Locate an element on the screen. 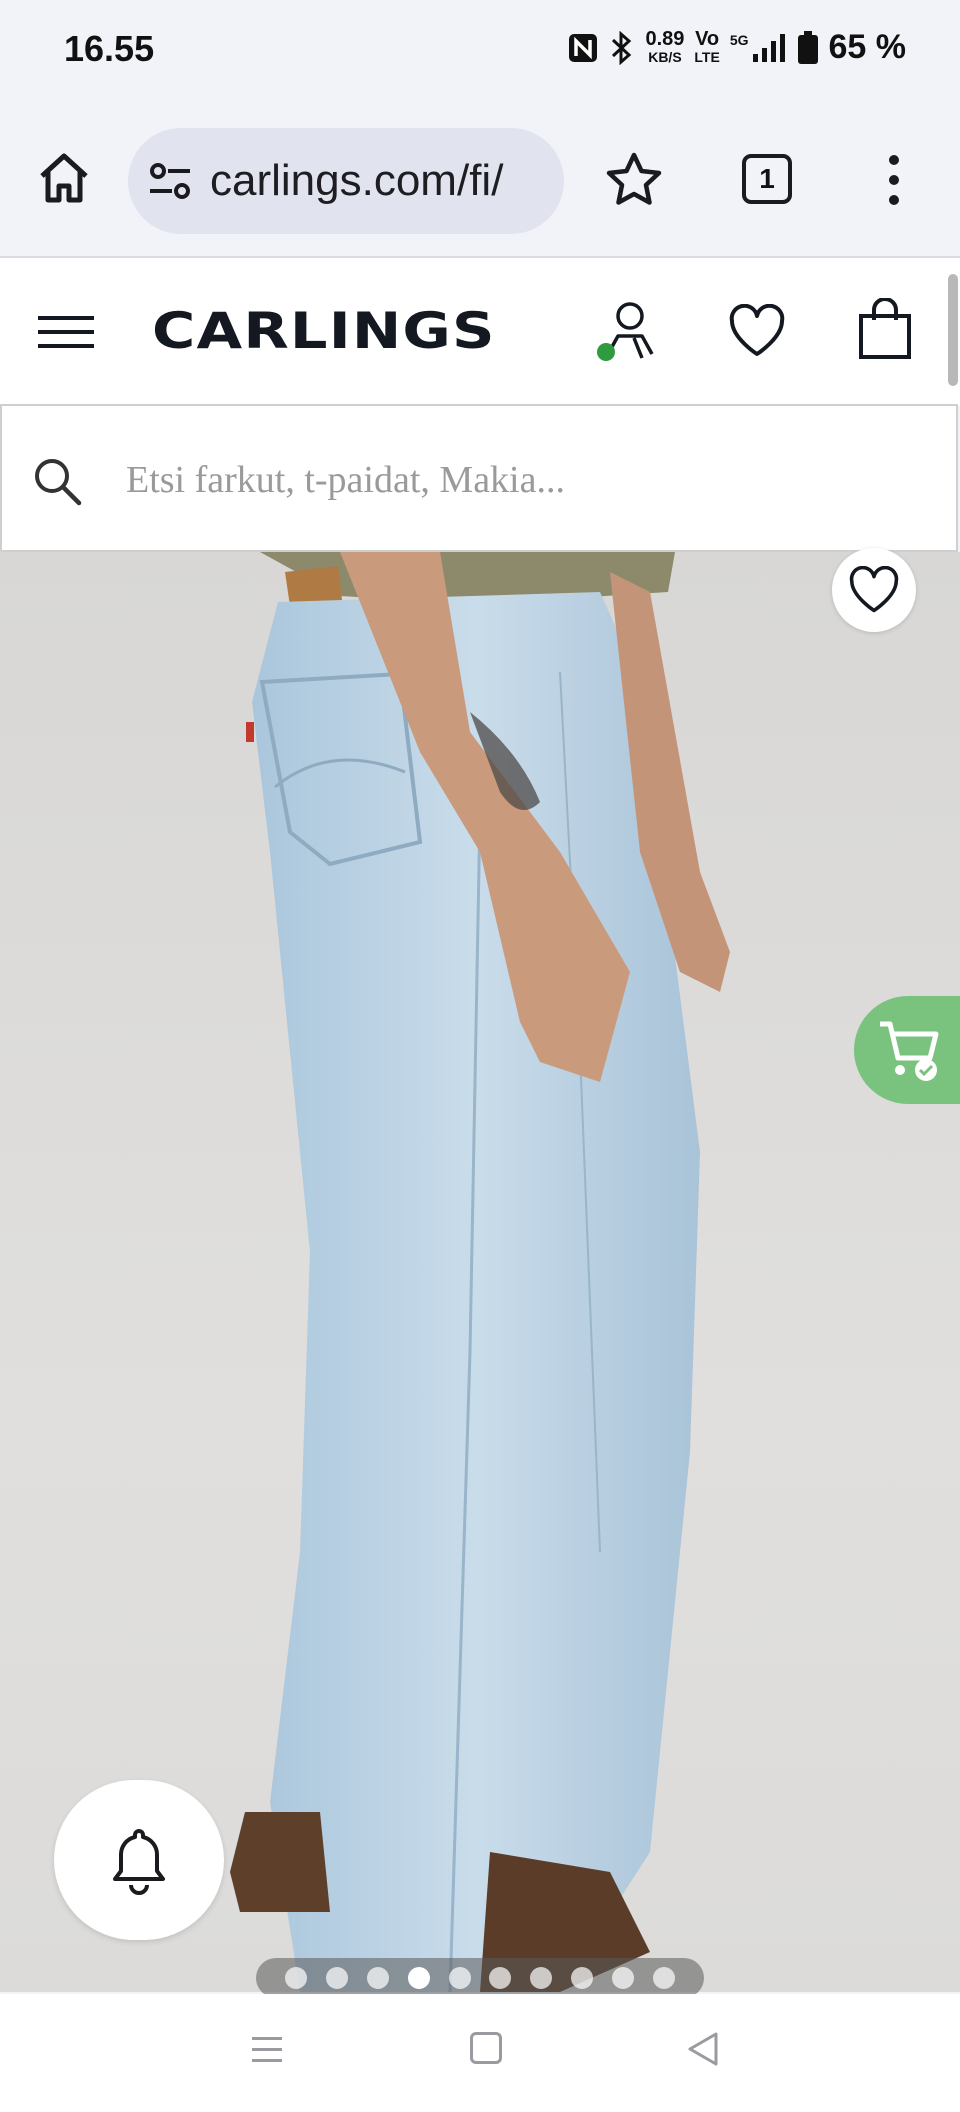 This screenshot has width=960, height=2112. search-input is located at coordinates (516, 480).